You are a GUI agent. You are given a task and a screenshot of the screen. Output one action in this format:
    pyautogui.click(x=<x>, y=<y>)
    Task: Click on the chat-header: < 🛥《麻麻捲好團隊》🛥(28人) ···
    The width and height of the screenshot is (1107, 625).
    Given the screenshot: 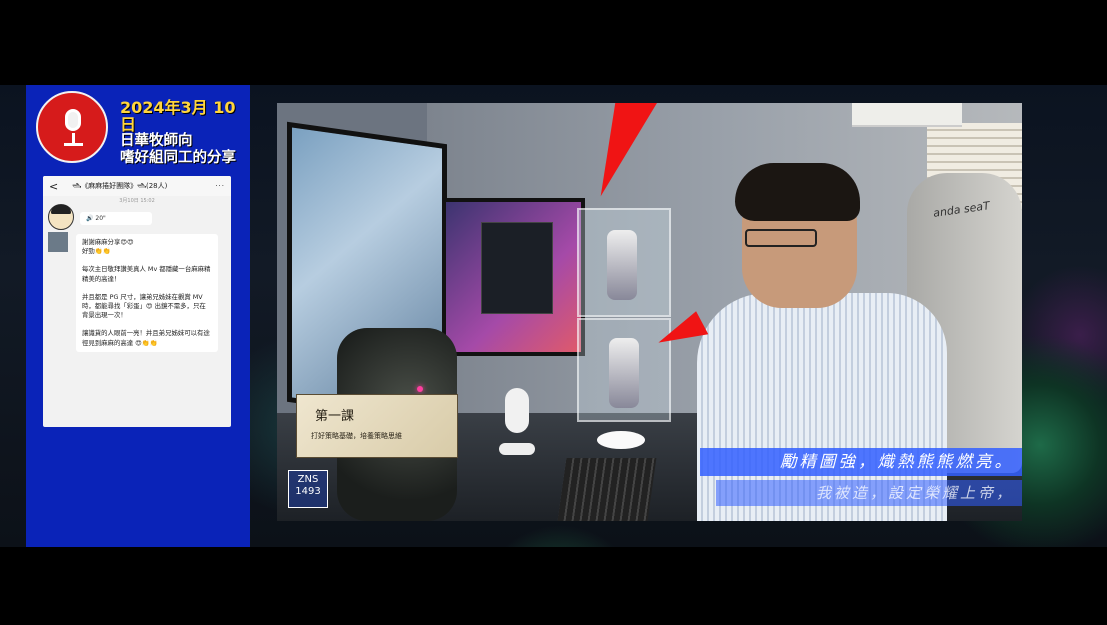 What is the action you would take?
    pyautogui.click(x=137, y=186)
    